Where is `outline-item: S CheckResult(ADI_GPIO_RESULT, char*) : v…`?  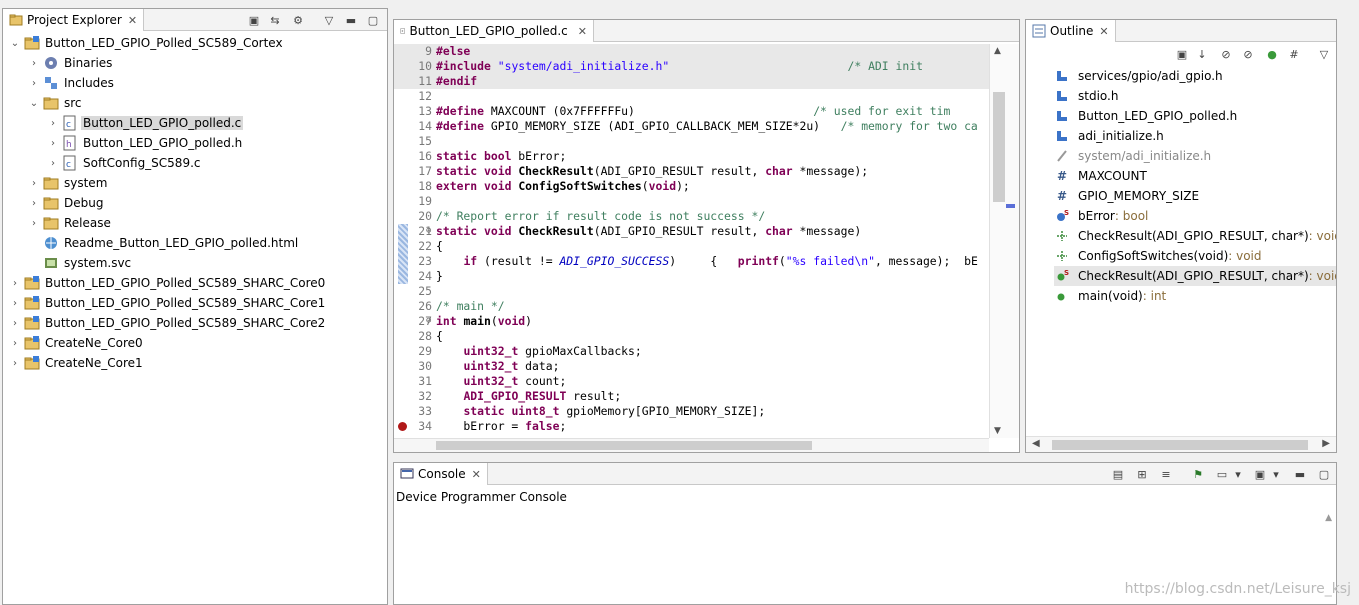
outline-item: S CheckResult(ADI_GPIO_RESULT, char*) : v… is located at coordinates (1195, 276).